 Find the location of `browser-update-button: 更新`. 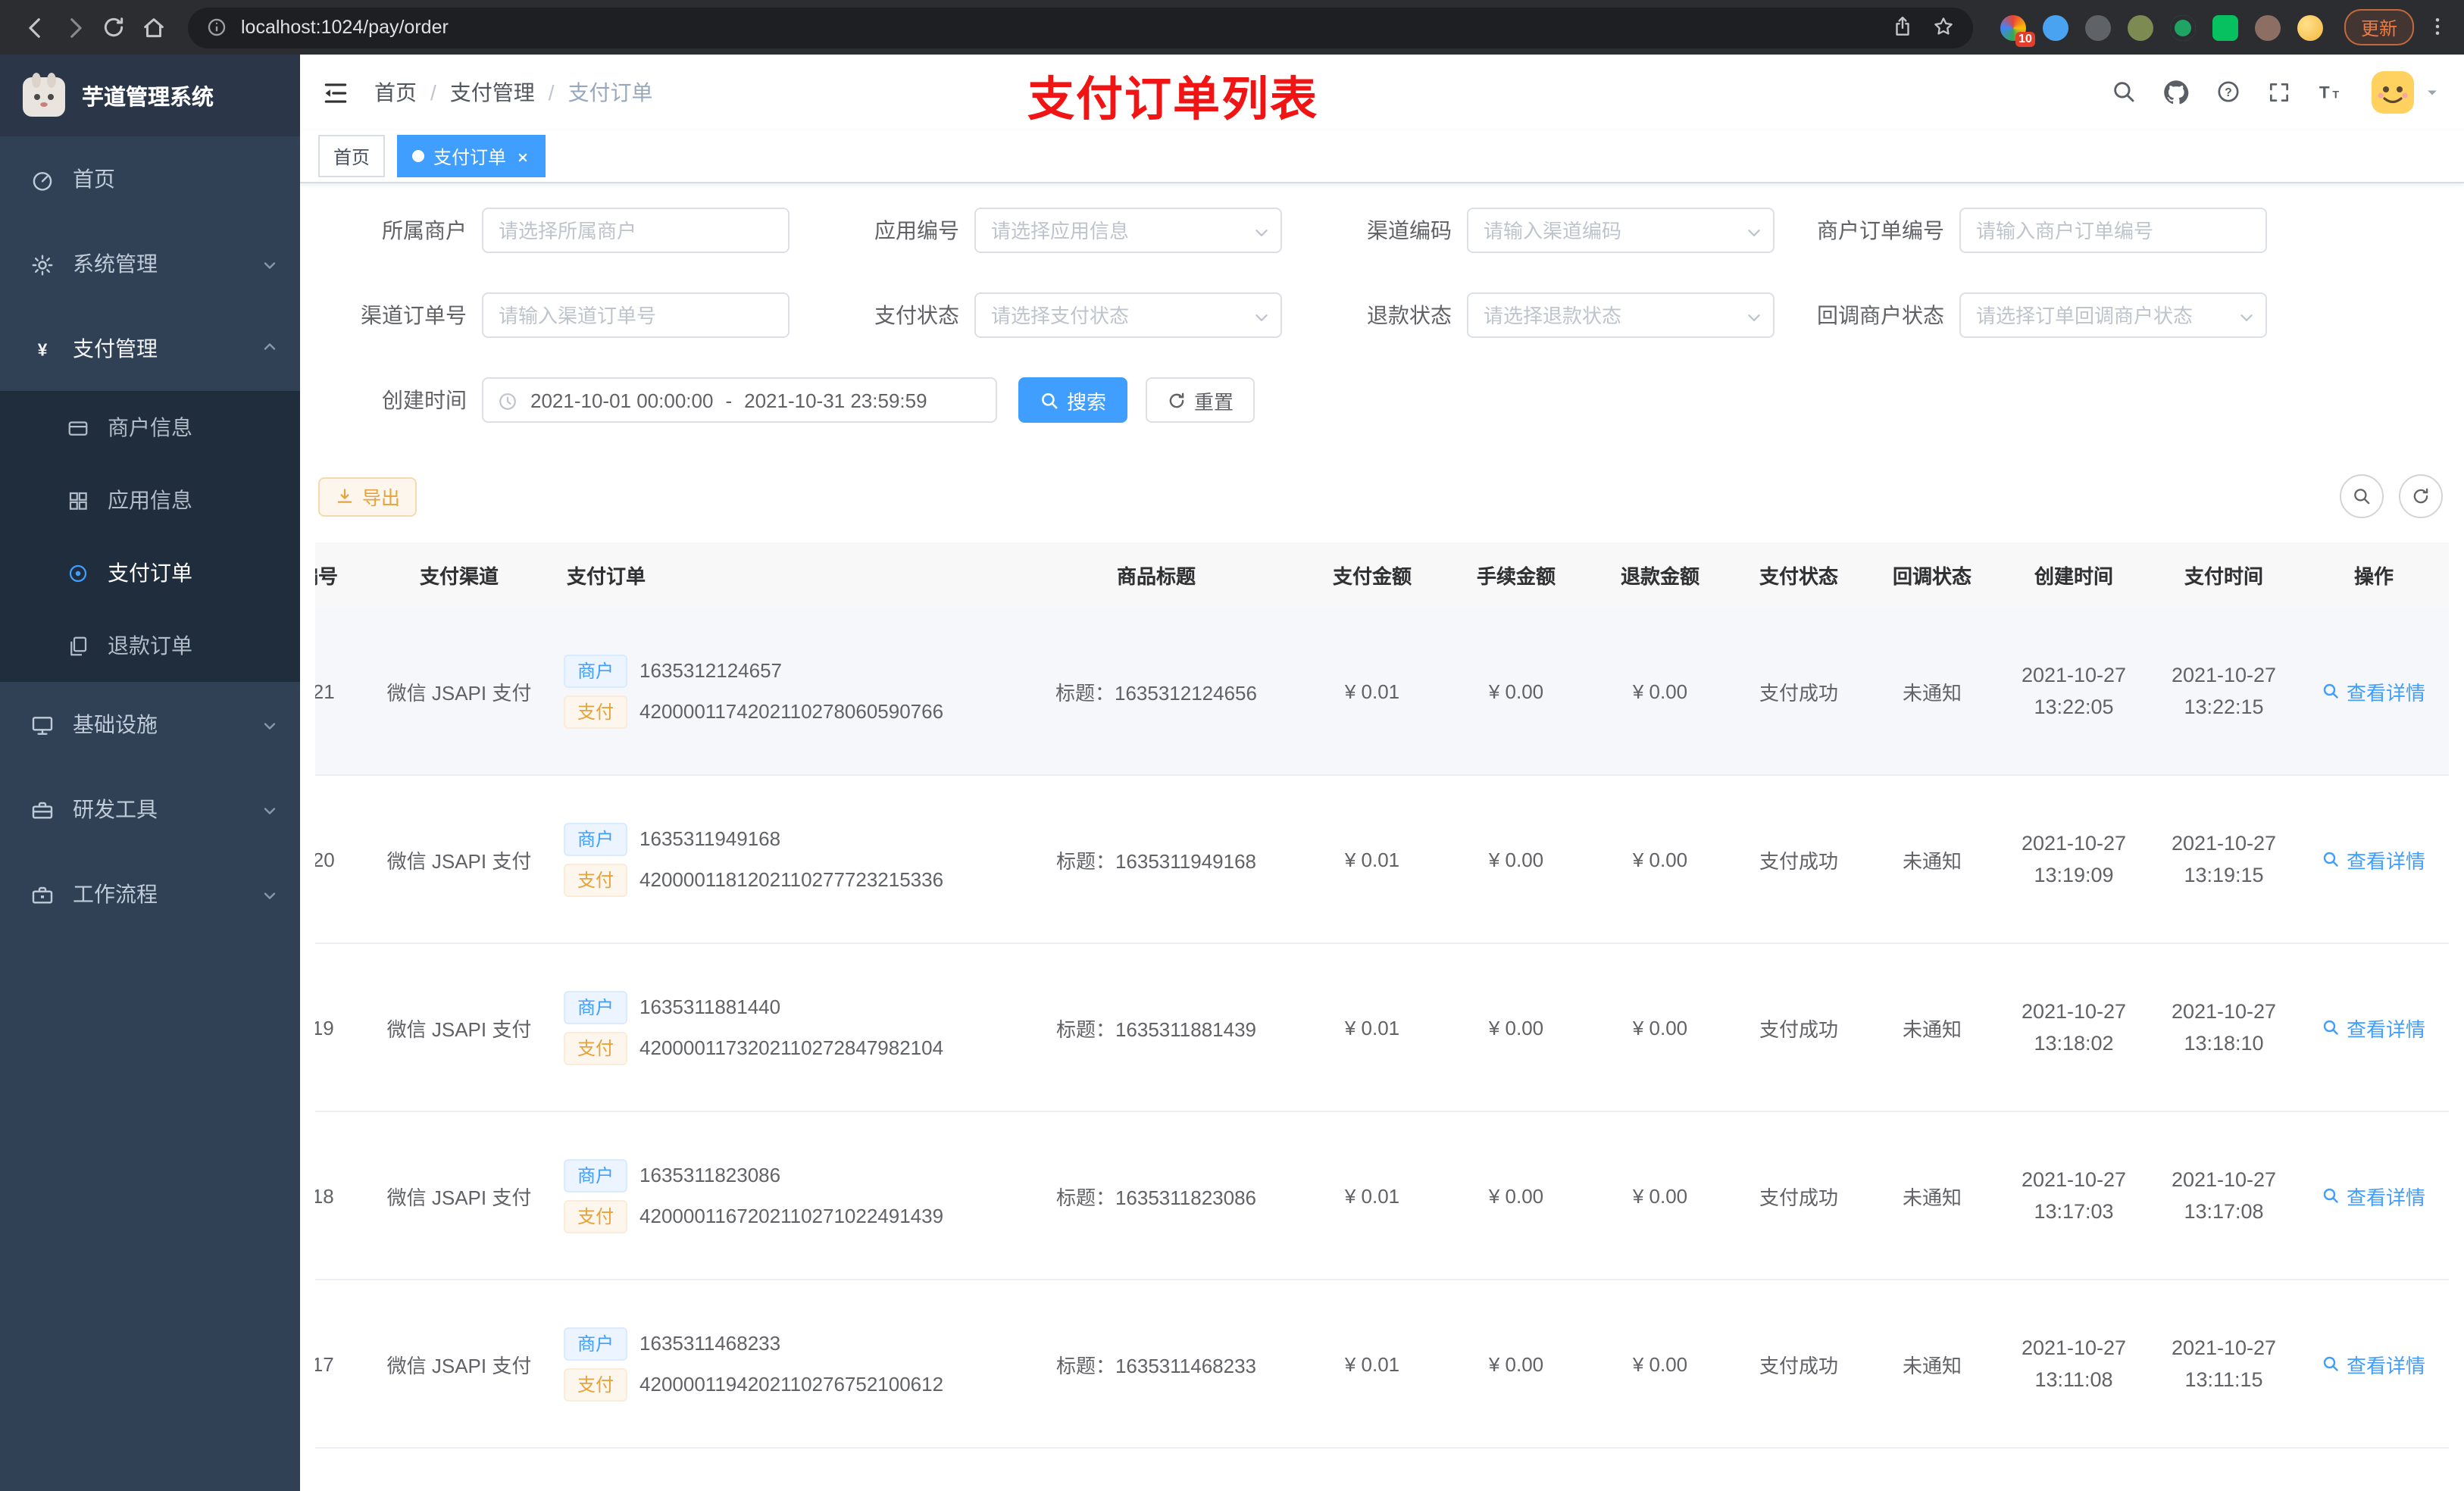

browser-update-button: 更新 is located at coordinates (2379, 27).